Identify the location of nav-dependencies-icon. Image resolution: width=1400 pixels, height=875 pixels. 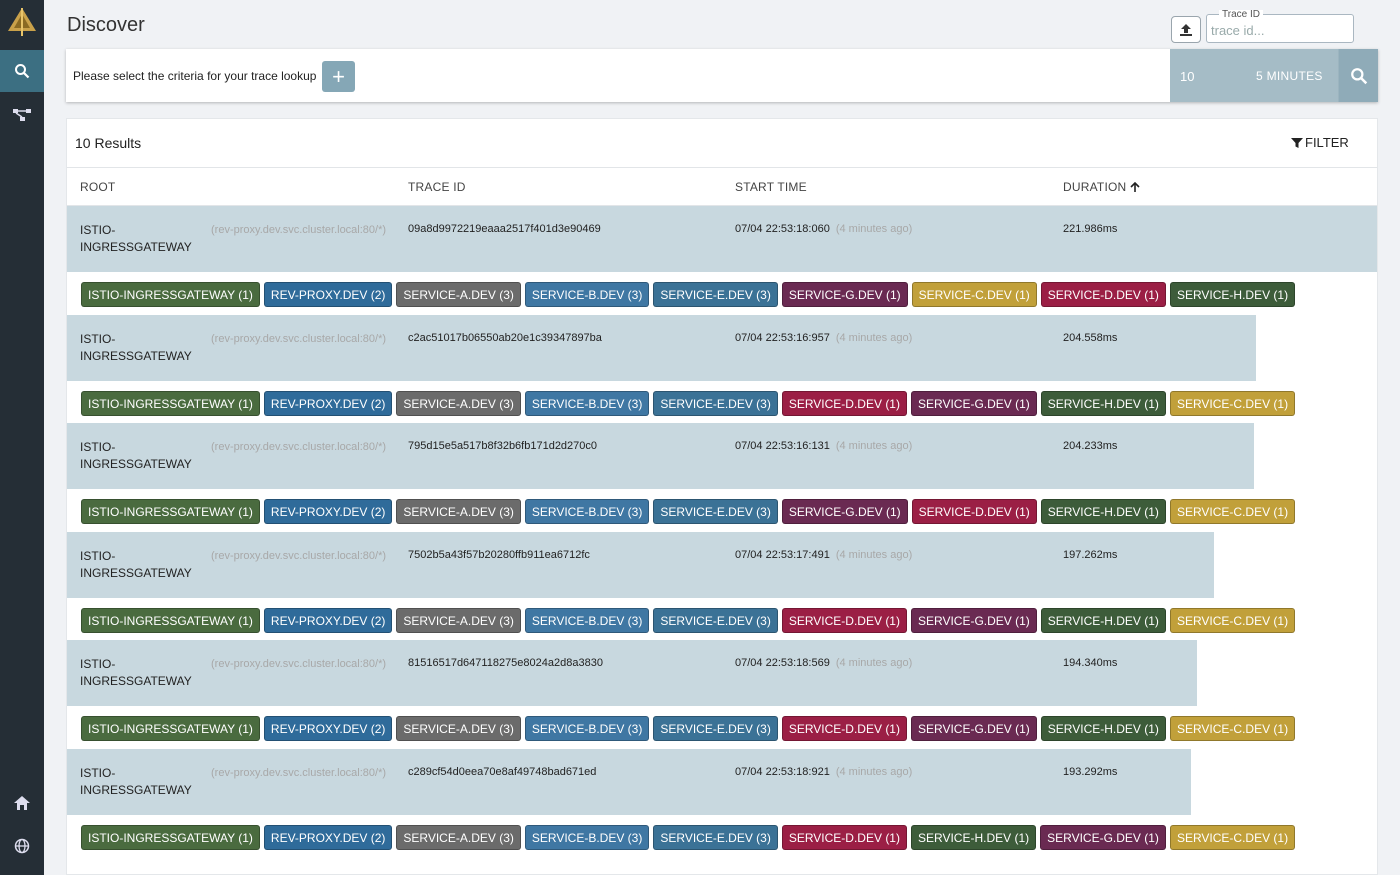
(22, 115).